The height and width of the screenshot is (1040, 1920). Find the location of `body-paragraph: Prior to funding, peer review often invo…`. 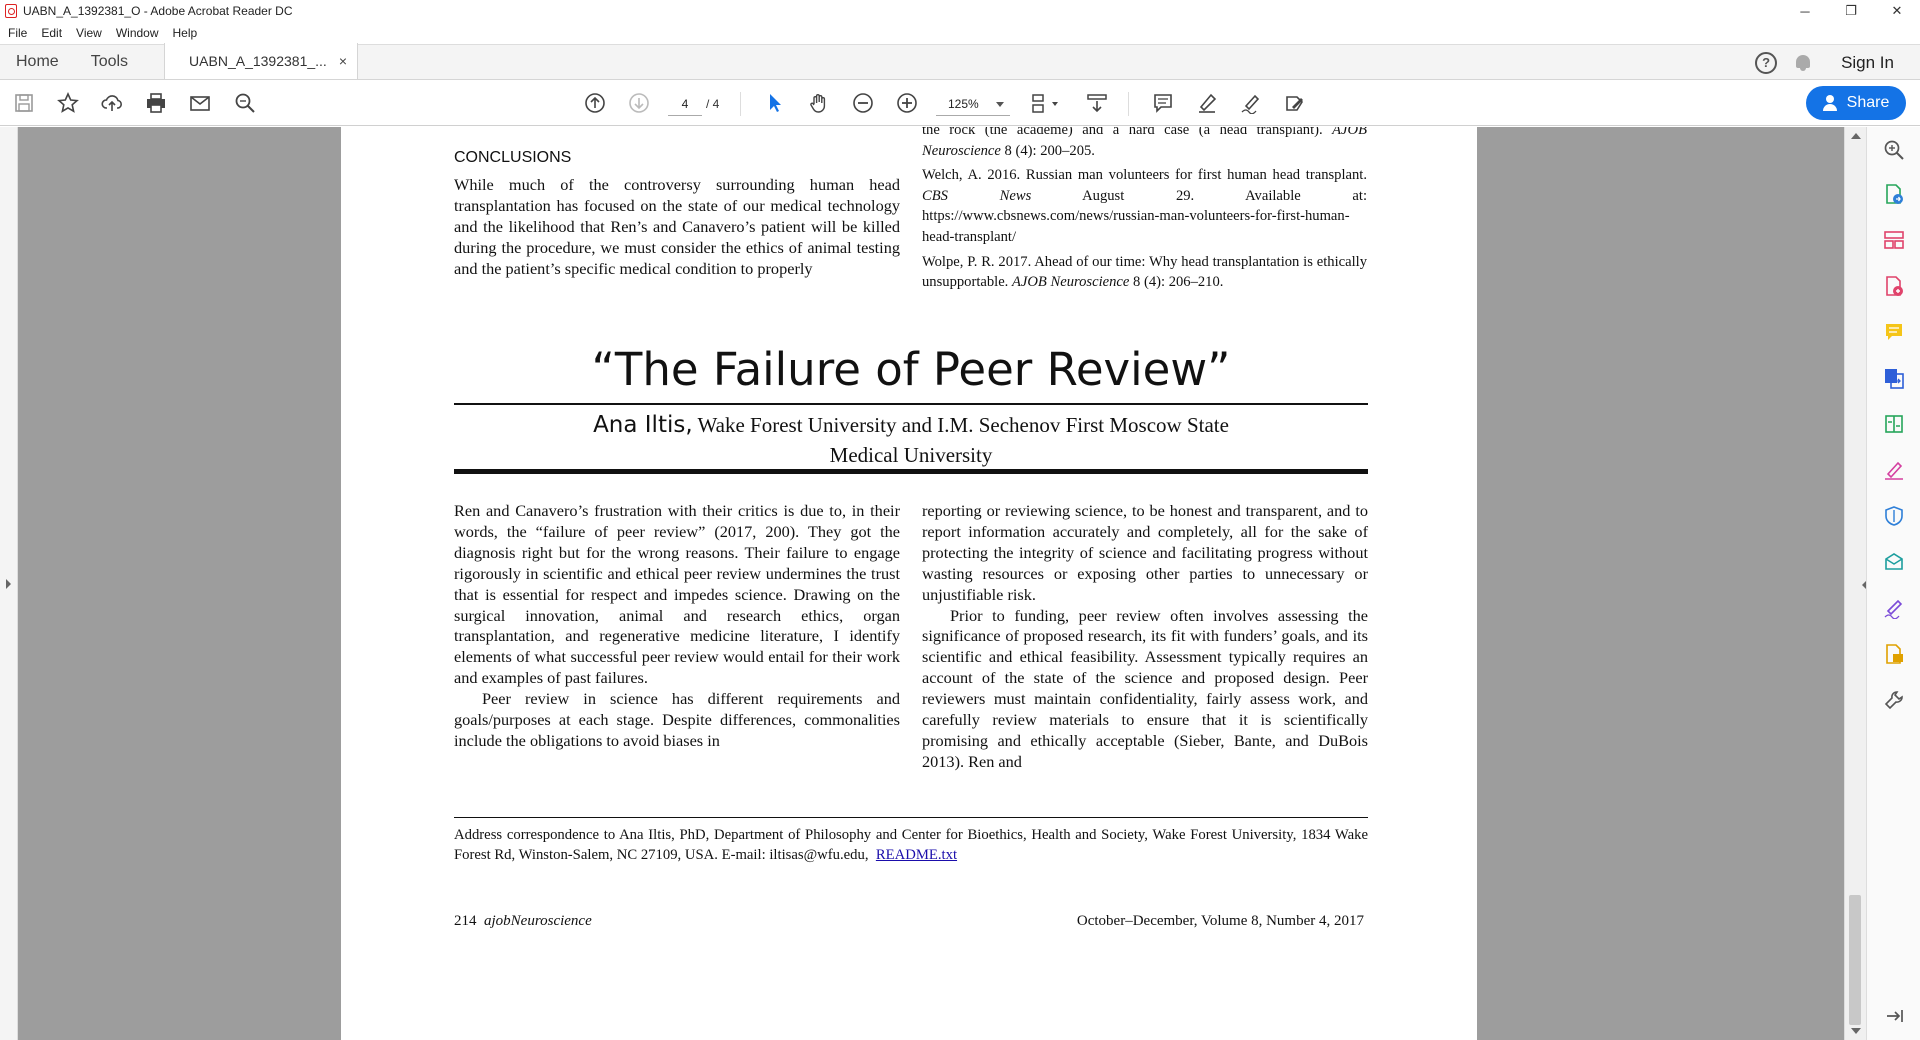

body-paragraph: Prior to funding, peer review often invo… is located at coordinates (1145, 688).